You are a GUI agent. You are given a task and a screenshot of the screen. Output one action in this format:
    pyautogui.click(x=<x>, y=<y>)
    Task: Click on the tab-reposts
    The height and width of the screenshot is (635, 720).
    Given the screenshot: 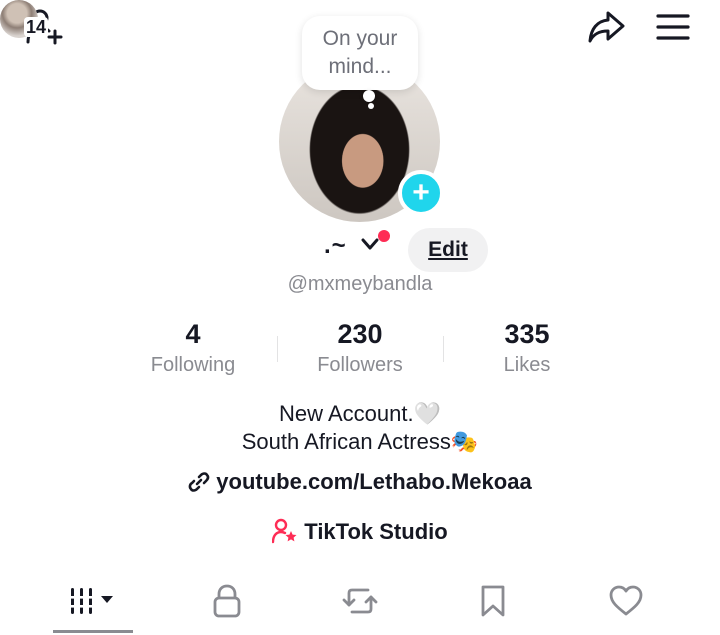 What is the action you would take?
    pyautogui.click(x=360, y=603)
    